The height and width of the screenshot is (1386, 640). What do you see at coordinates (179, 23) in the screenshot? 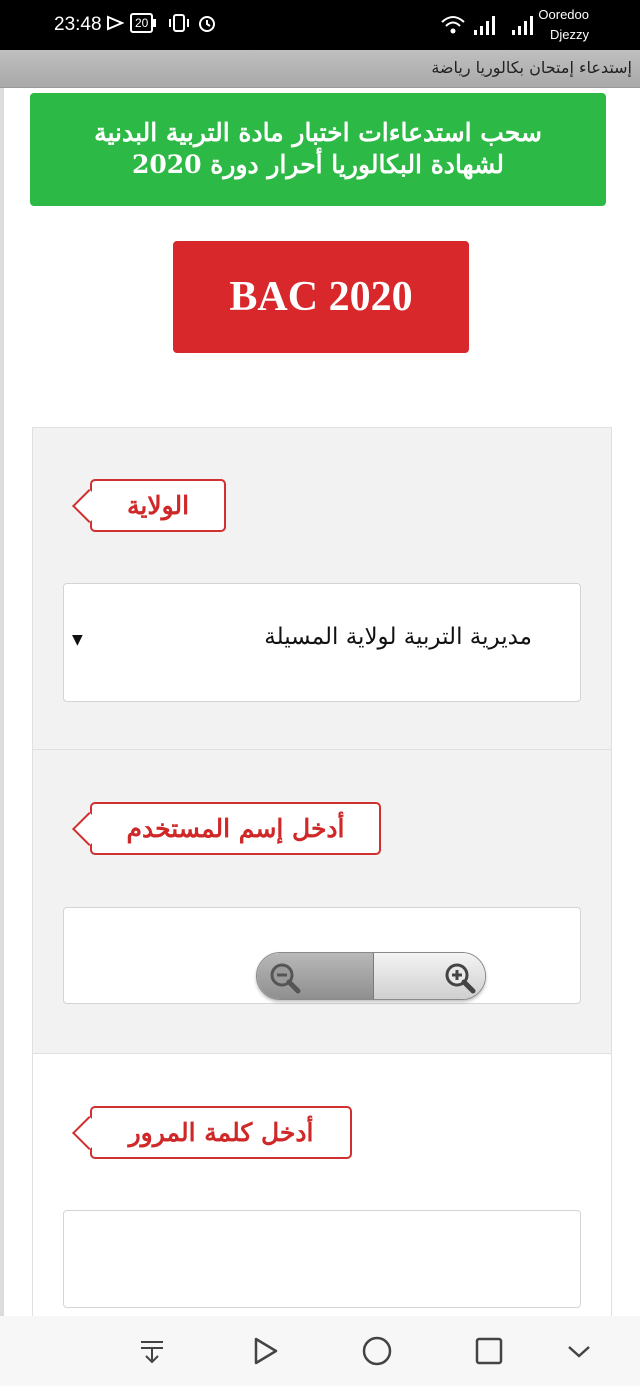
I see `vibrate-icon` at bounding box center [179, 23].